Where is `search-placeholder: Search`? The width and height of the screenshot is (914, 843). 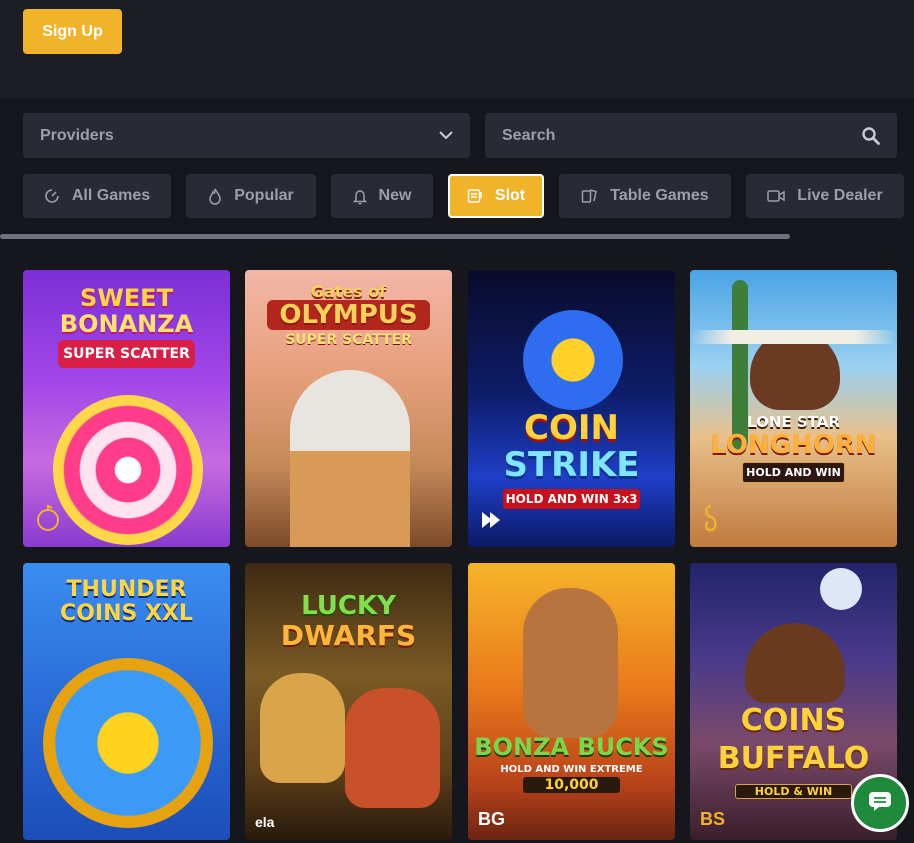
search-placeholder: Search is located at coordinates (529, 135).